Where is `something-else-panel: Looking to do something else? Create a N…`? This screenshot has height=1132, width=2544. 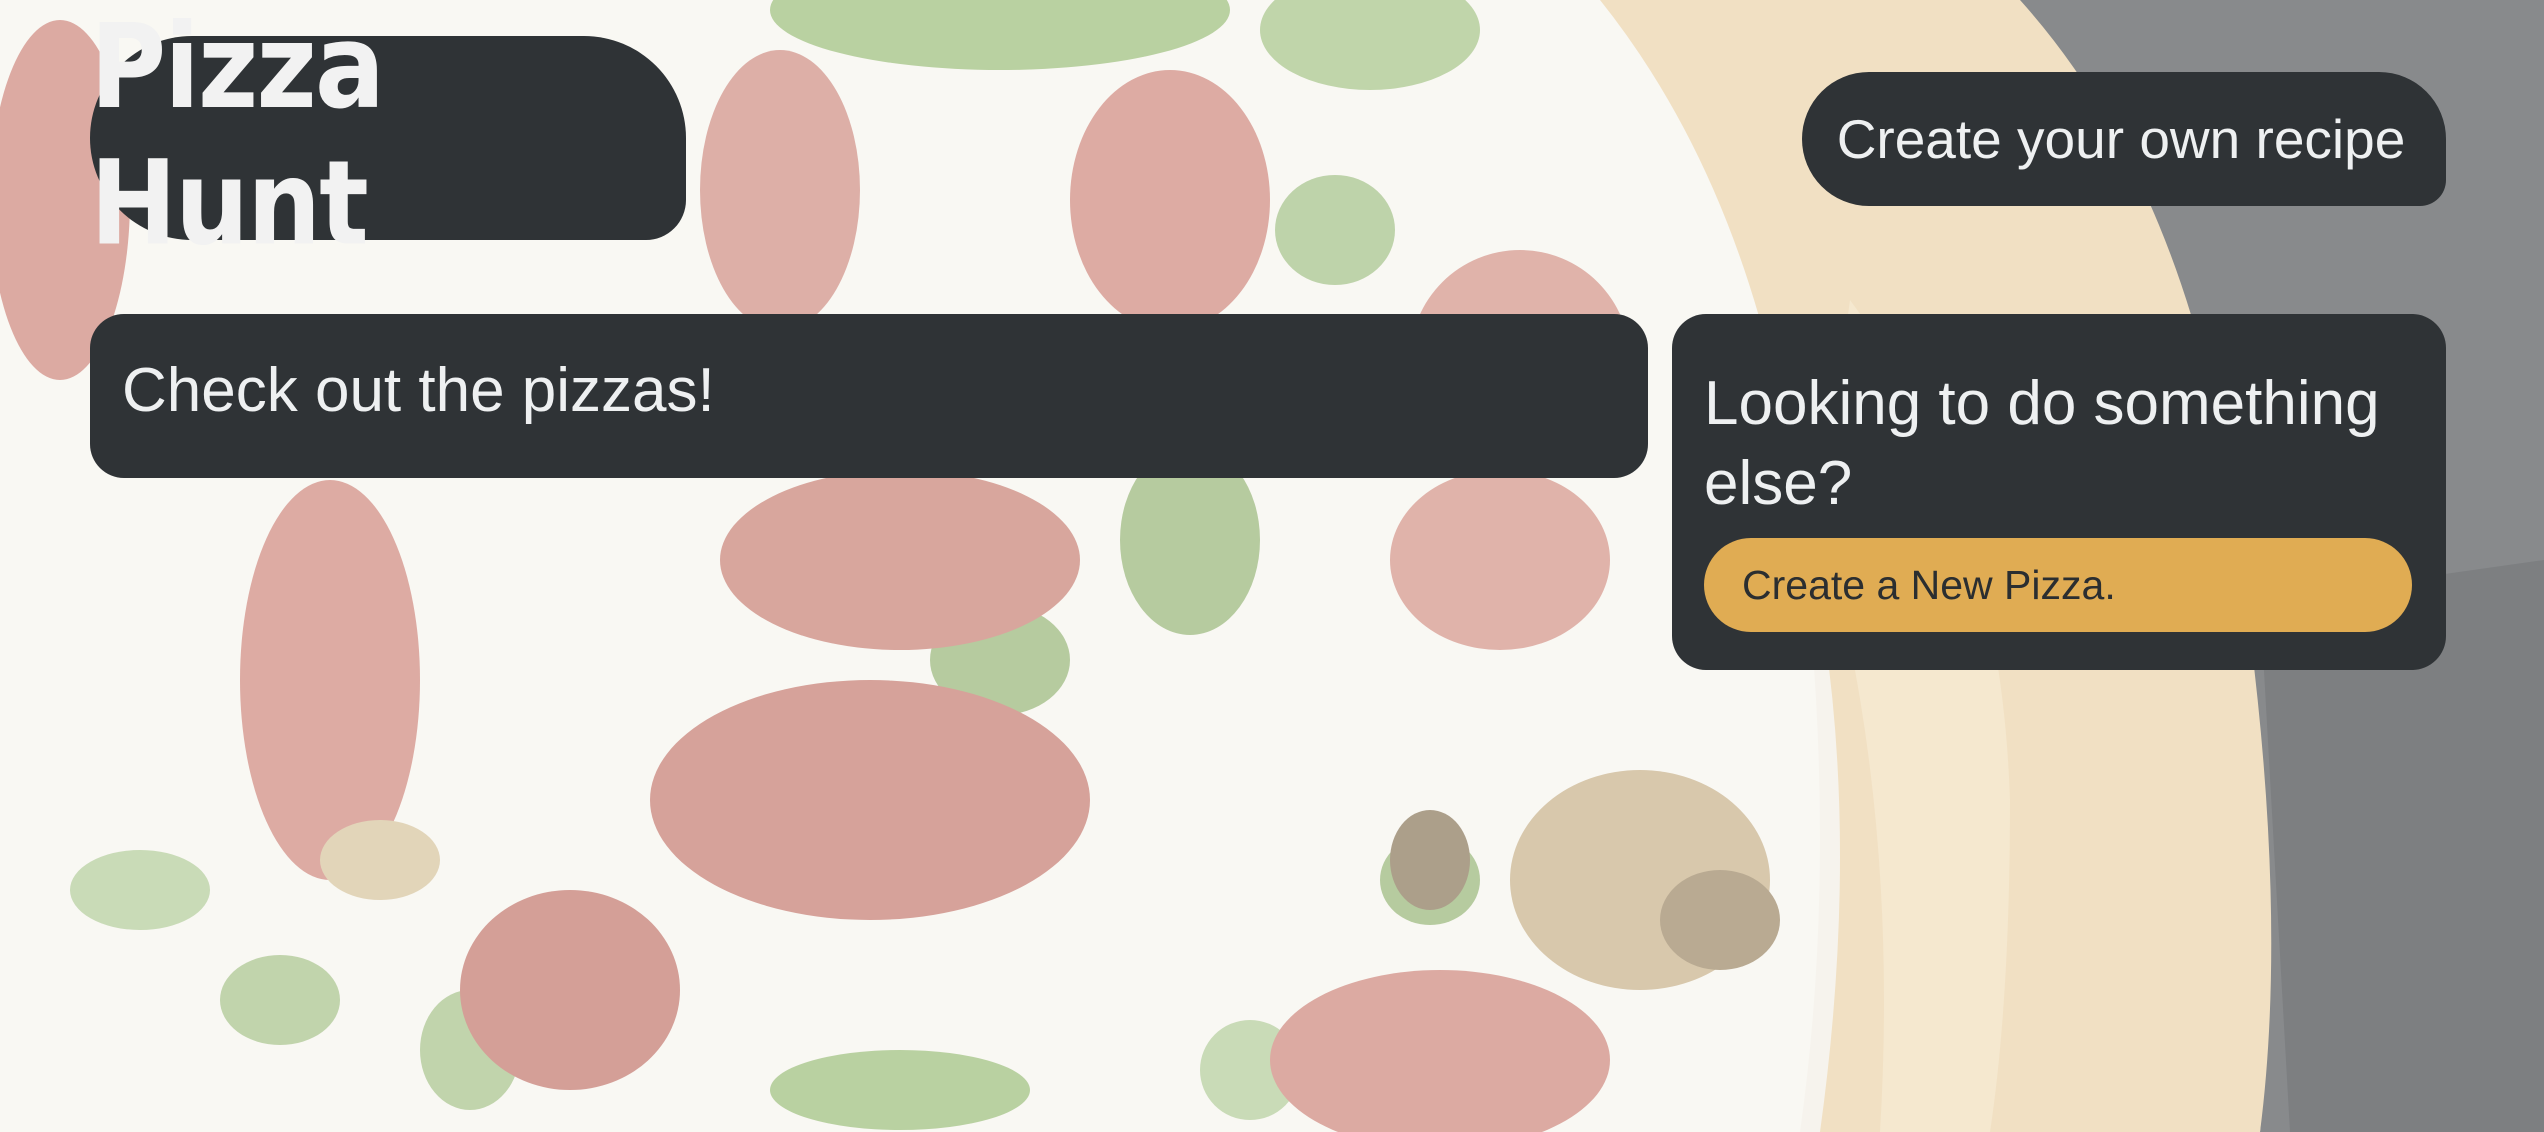
something-else-panel: Looking to do something else? Create a N… is located at coordinates (2059, 492).